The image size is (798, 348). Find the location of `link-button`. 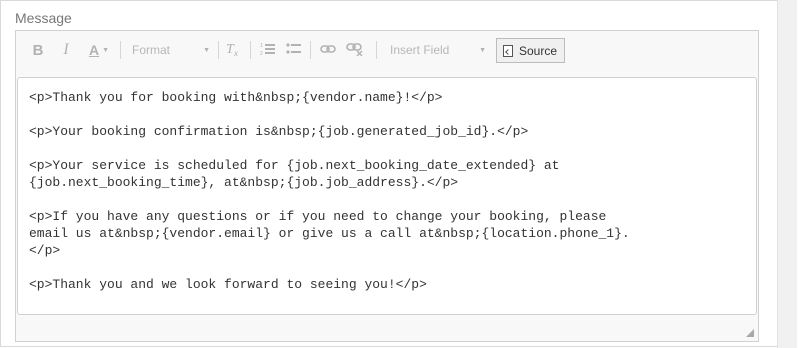

link-button is located at coordinates (328, 50).